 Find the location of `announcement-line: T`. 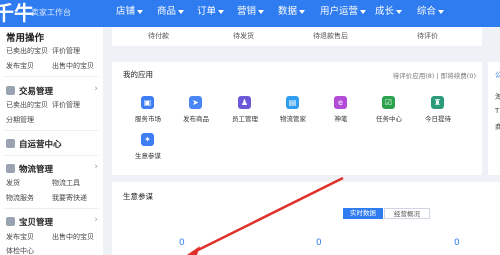

announcement-line: T is located at coordinates (497, 111).